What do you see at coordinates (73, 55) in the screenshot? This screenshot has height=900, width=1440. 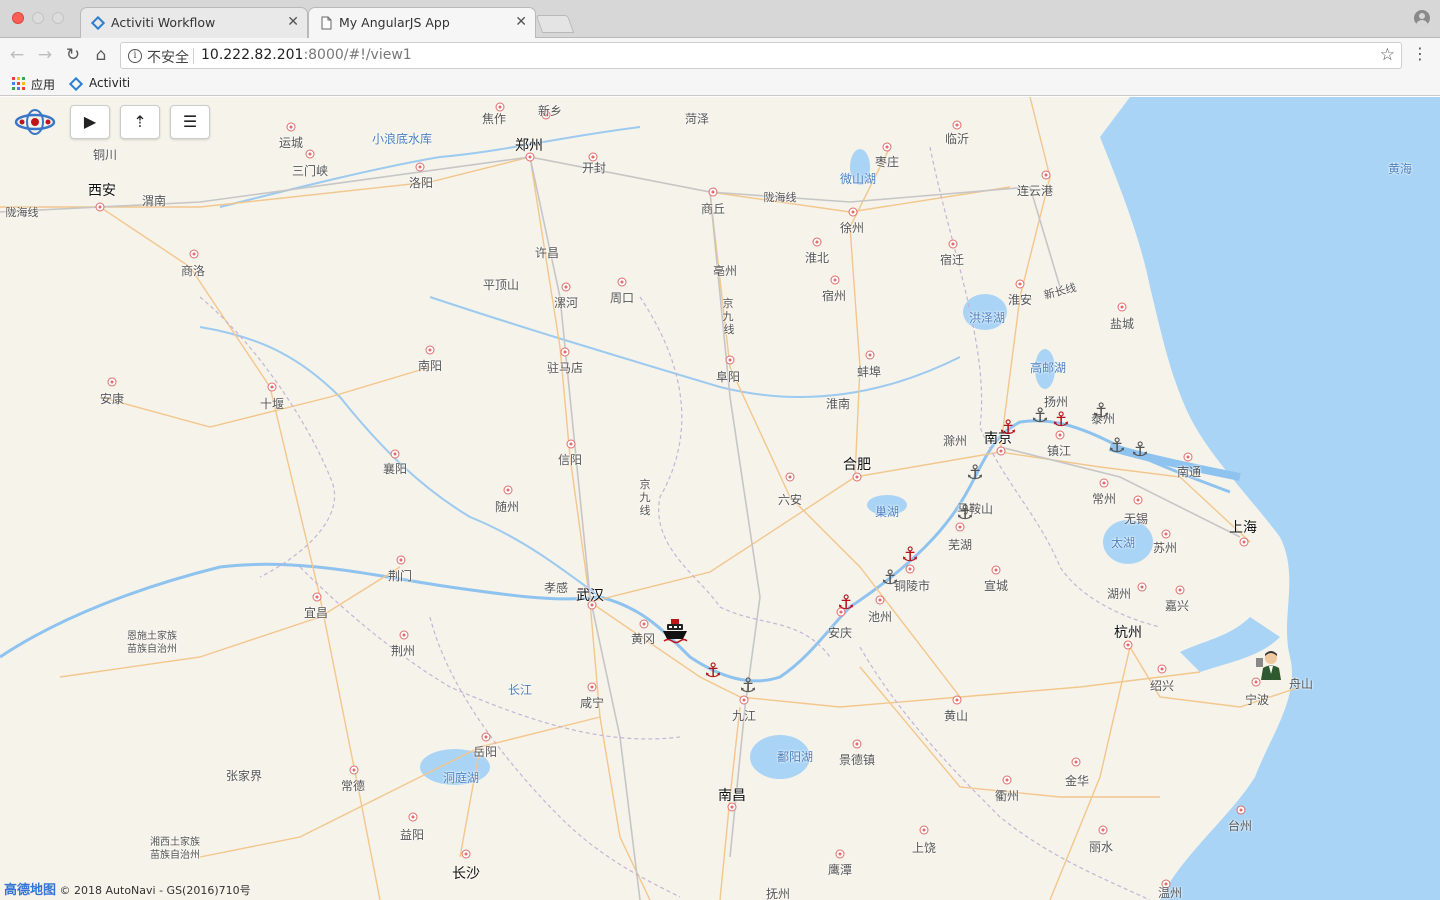 I see `reload-icon: ↻` at bounding box center [73, 55].